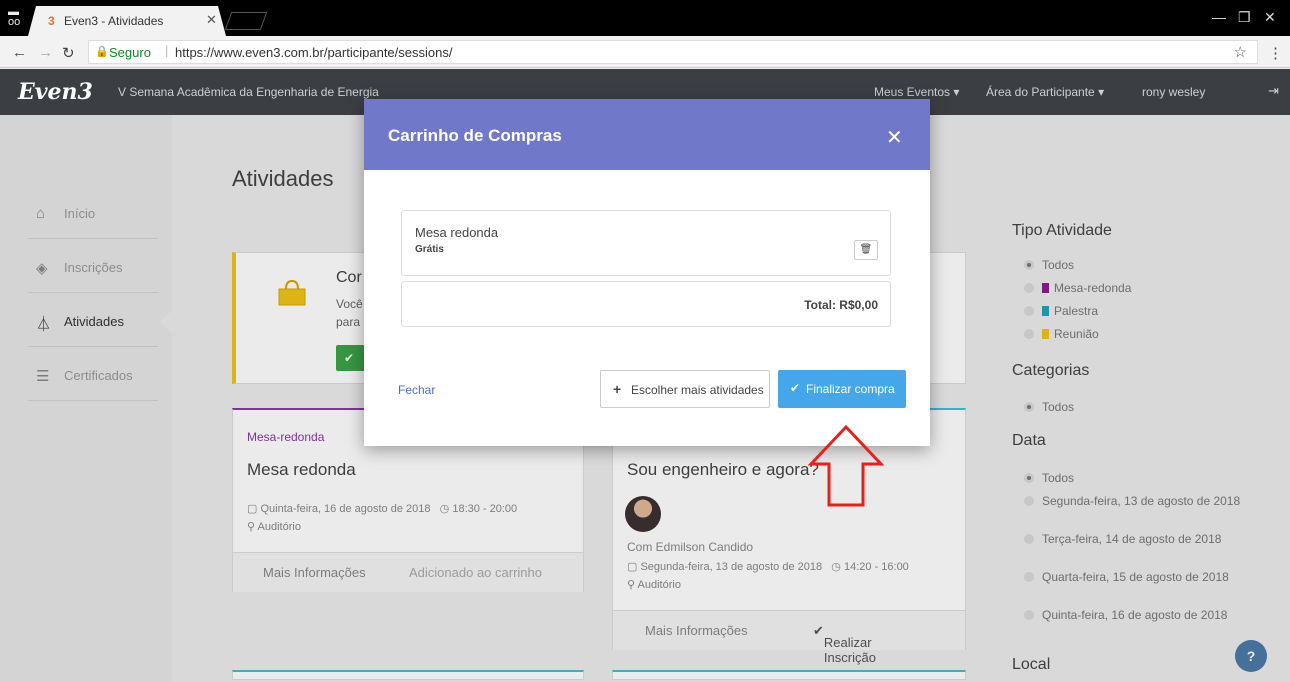 The image size is (1290, 682). I want to click on bookmark-star-icon: ☆, so click(1240, 52).